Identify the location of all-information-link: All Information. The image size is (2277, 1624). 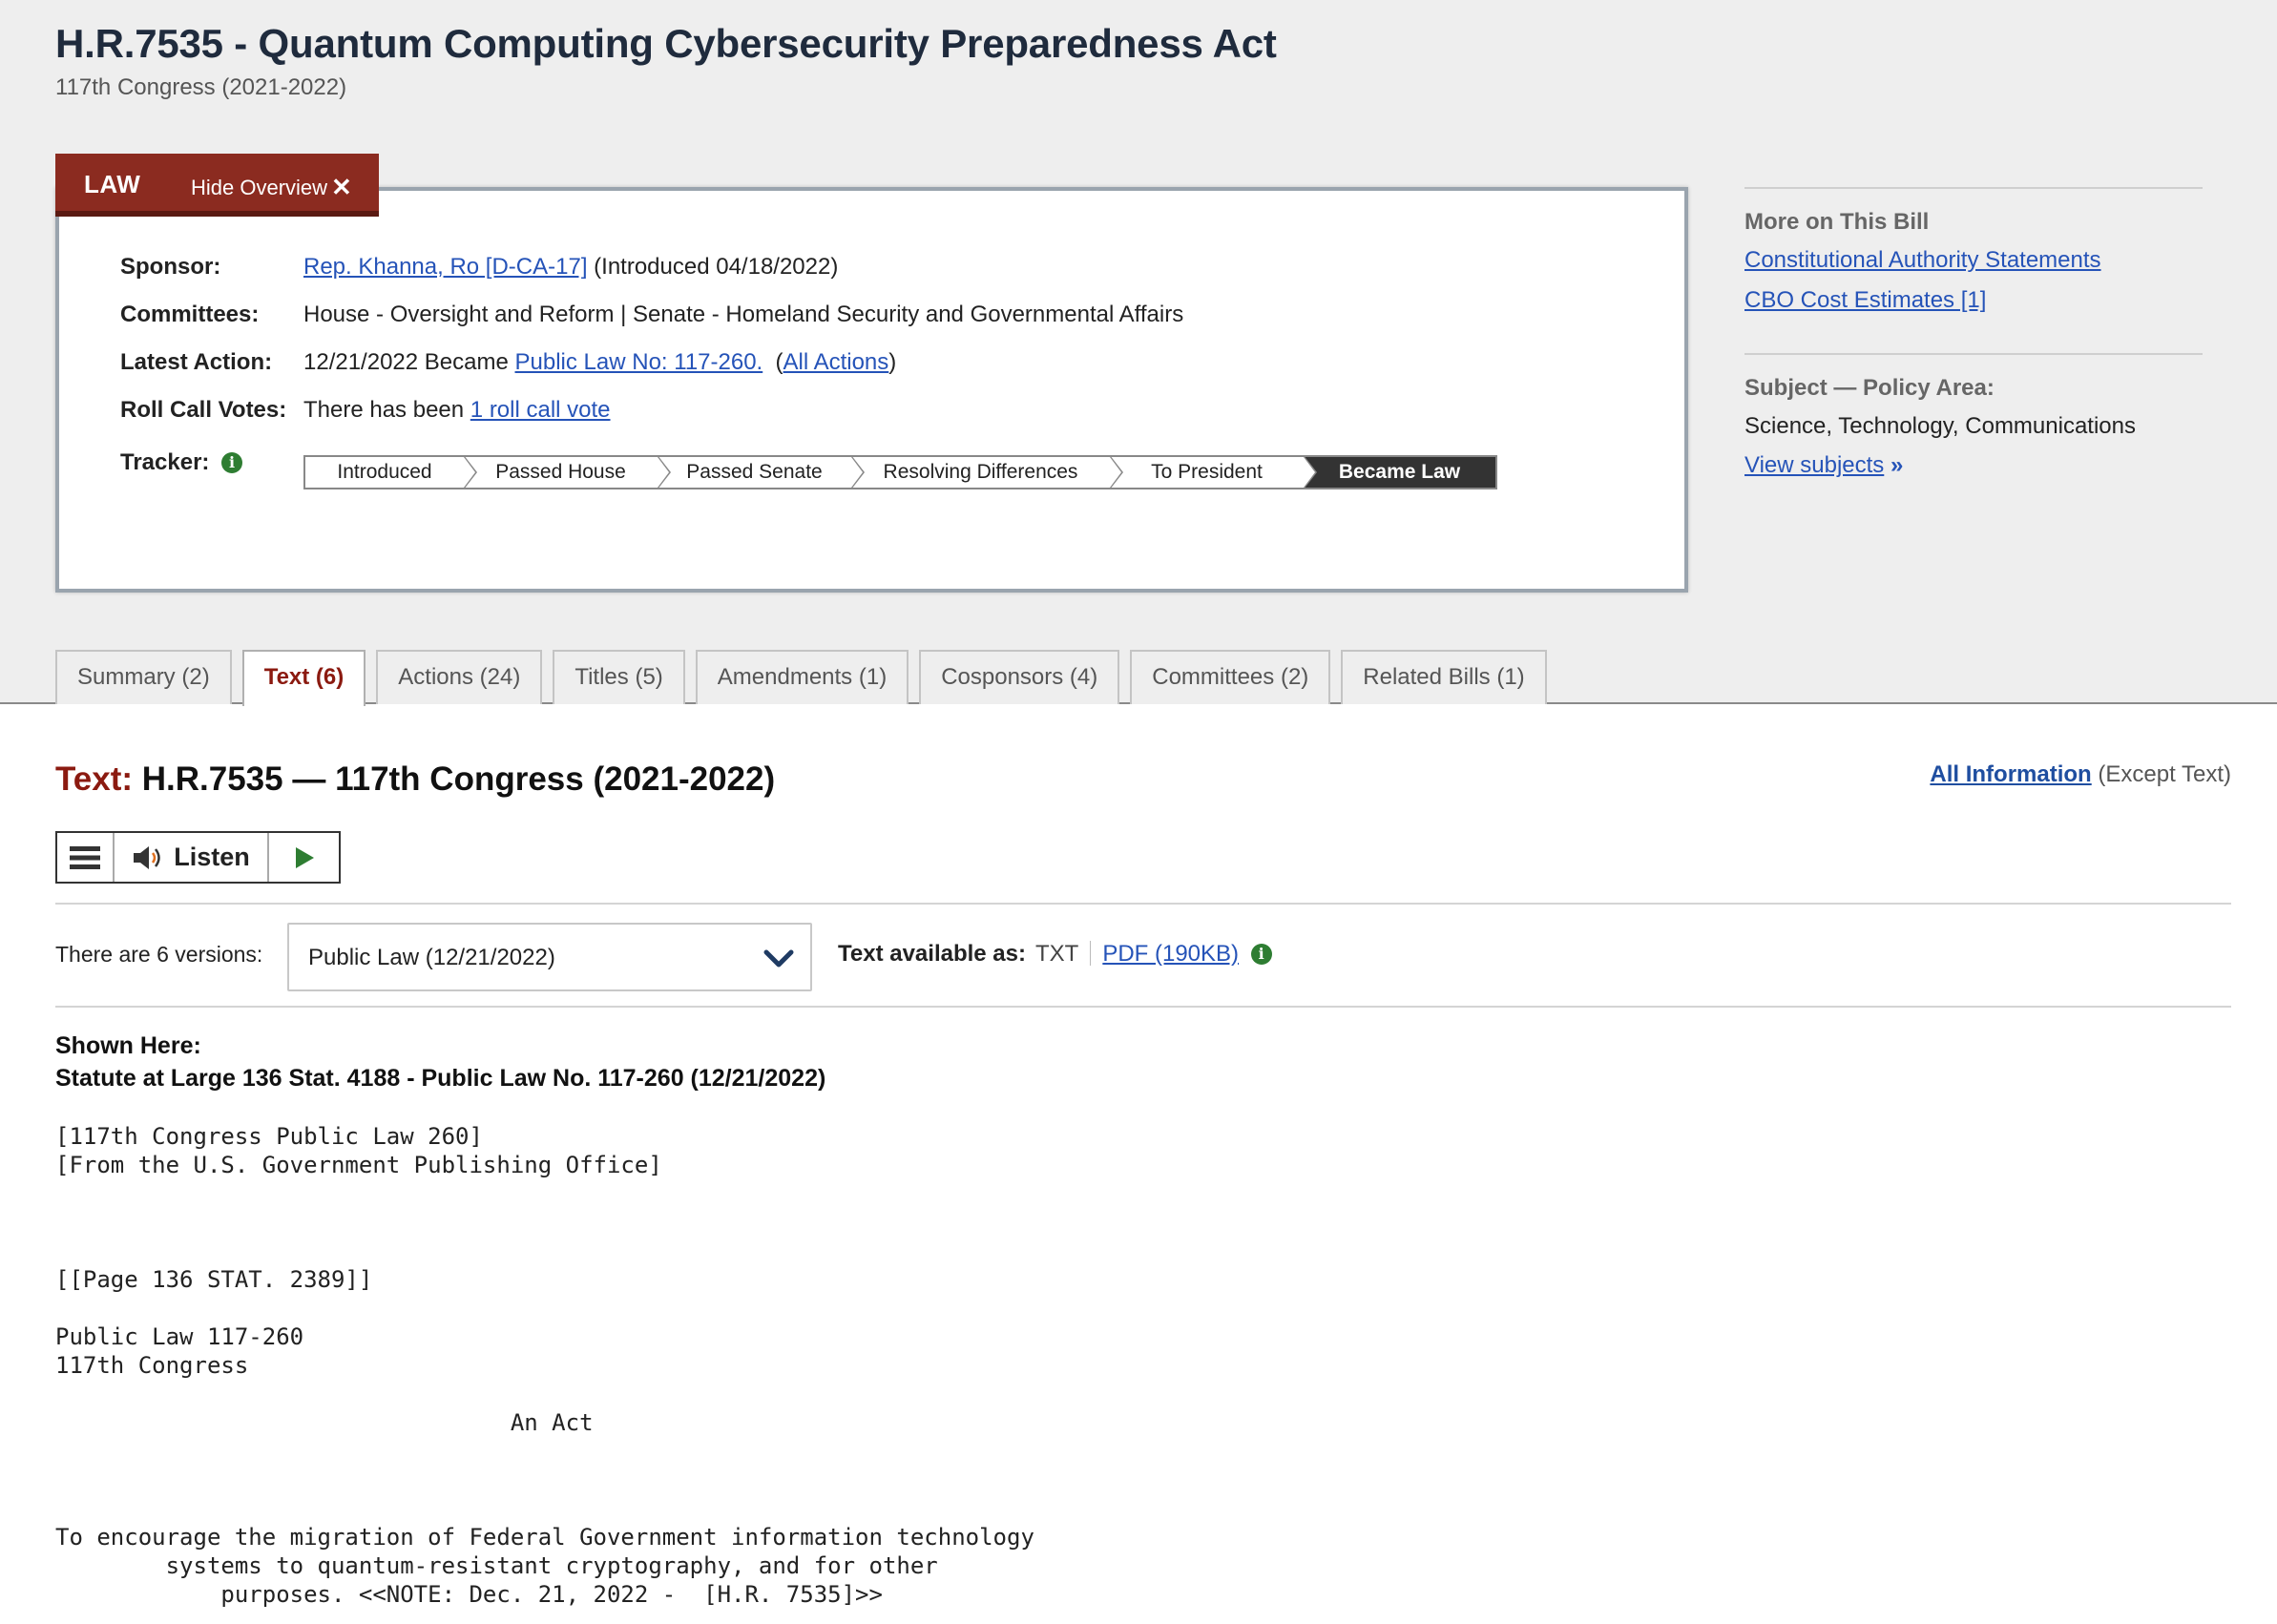
(2010, 774).